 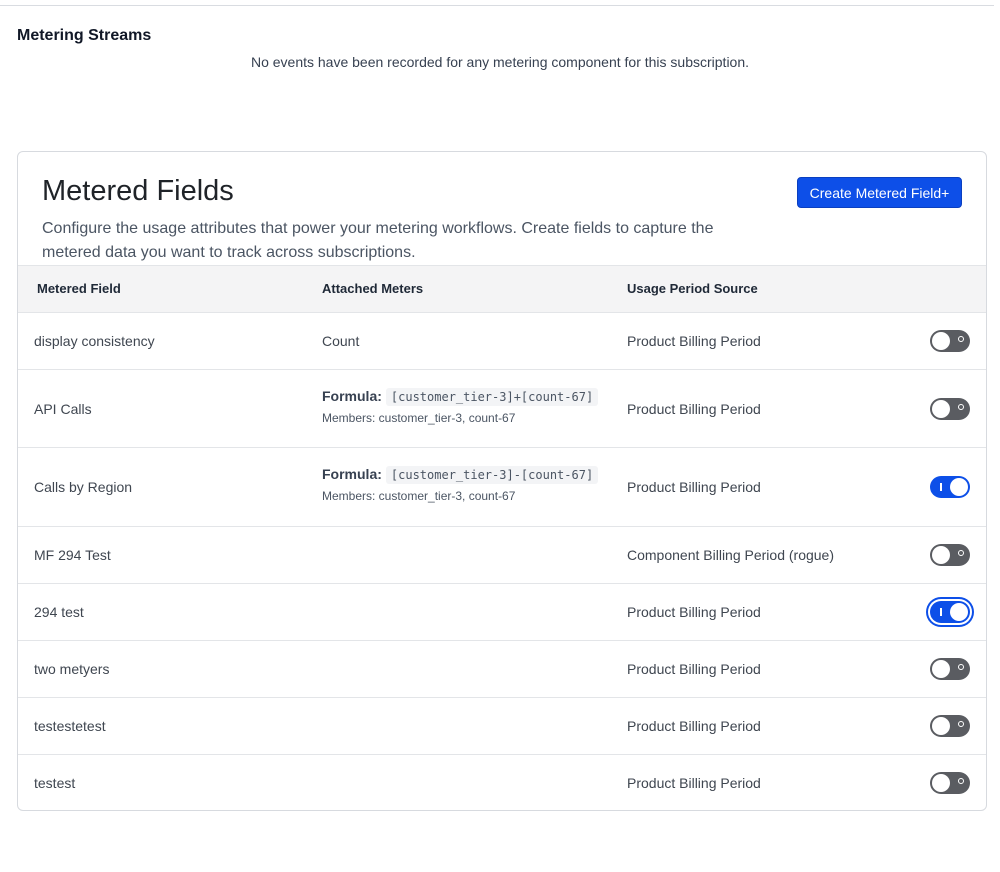 What do you see at coordinates (83, 487) in the screenshot?
I see `metered-field-name: Calls by Region` at bounding box center [83, 487].